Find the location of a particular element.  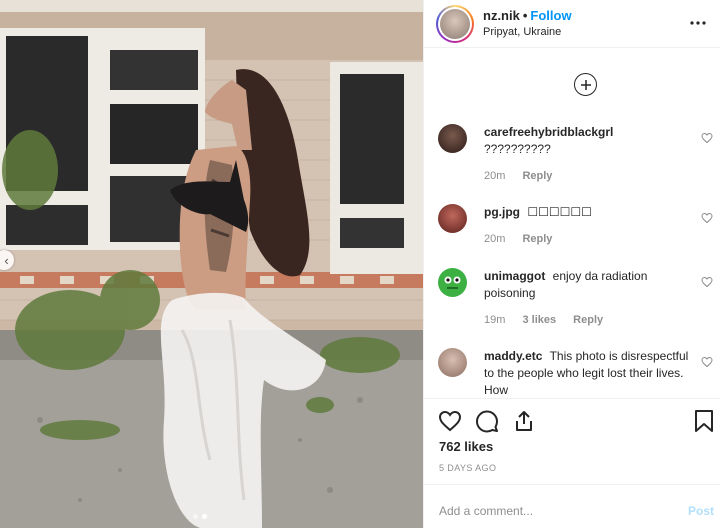

likes-count: 762 likes is located at coordinates (466, 446).